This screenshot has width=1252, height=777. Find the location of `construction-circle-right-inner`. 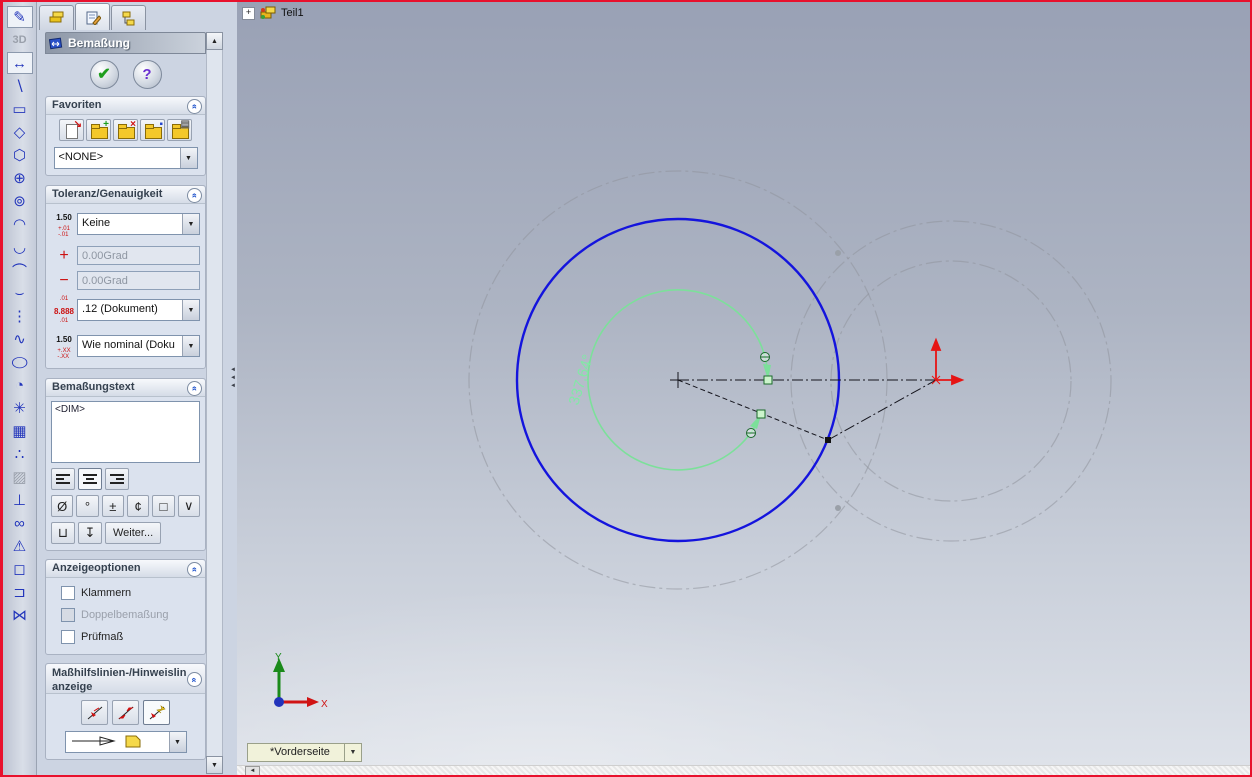

construction-circle-right-inner is located at coordinates (951, 381).